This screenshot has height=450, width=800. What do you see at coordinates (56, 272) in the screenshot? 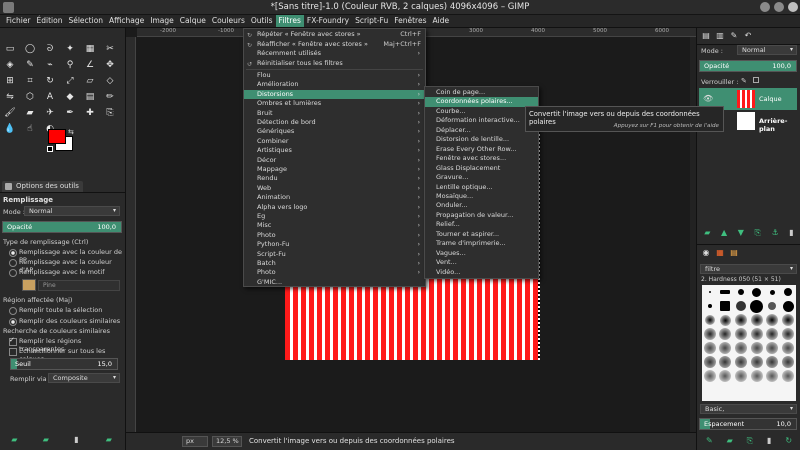
I see `fill-pattern-radio: Remplissage avec le motif` at bounding box center [56, 272].